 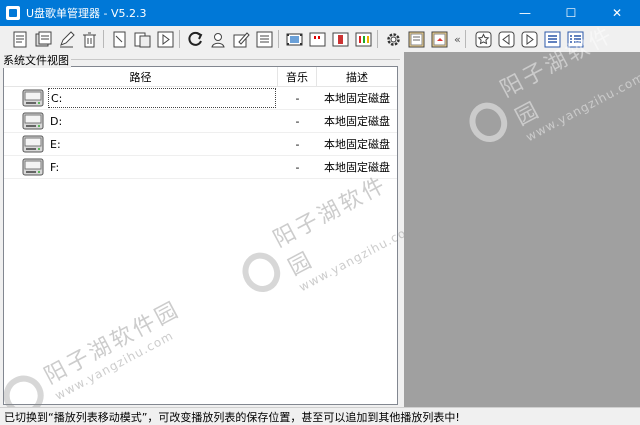 I want to click on delete-icon, so click(x=89, y=39).